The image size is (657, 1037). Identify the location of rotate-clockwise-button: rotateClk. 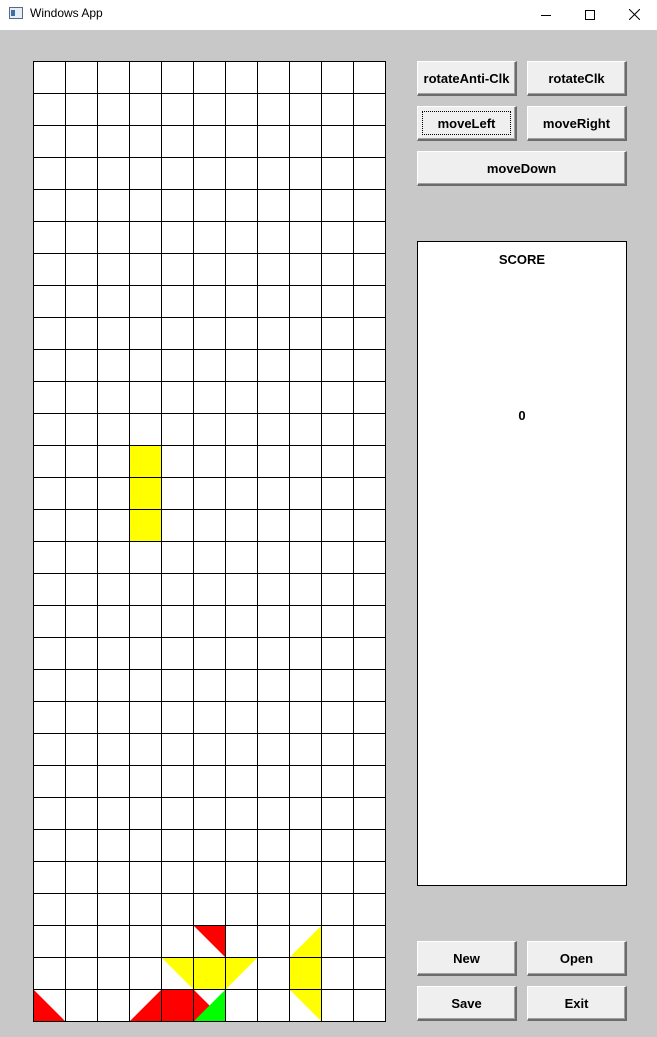
(577, 78).